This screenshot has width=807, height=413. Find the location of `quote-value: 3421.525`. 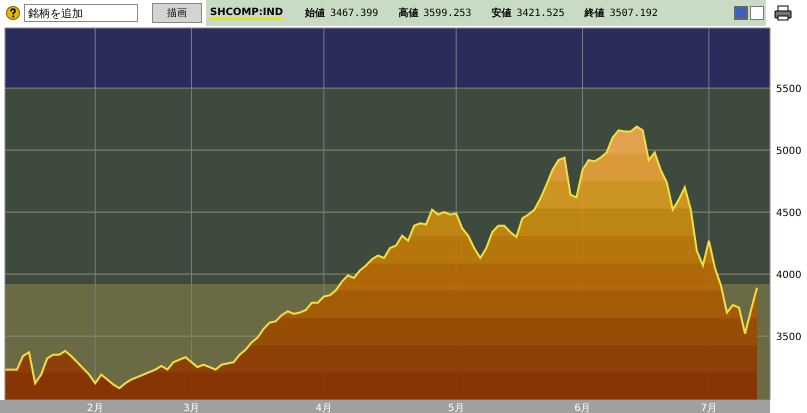

quote-value: 3421.525 is located at coordinates (540, 13).